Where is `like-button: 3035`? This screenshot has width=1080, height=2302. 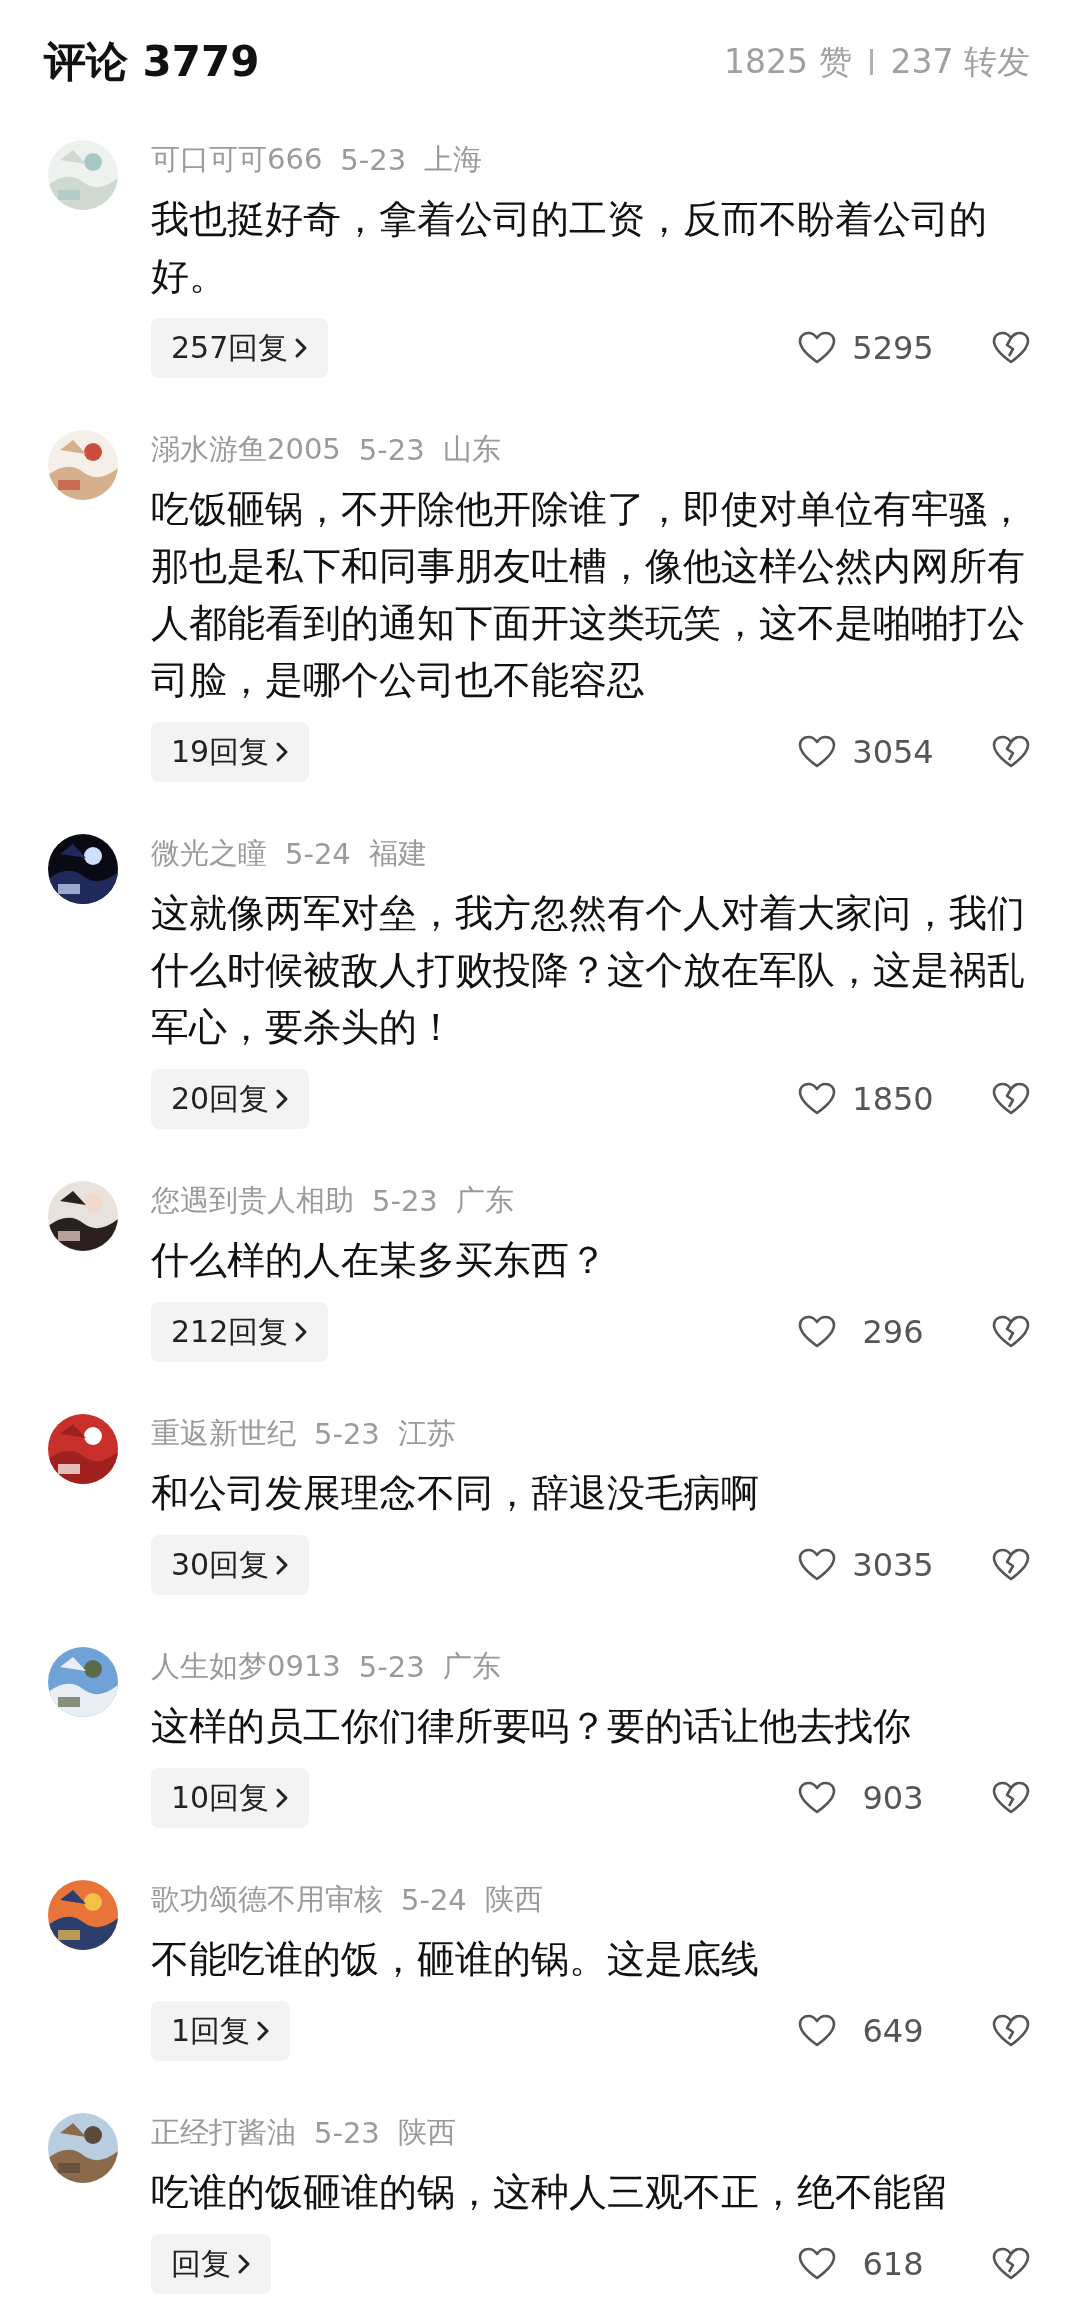 like-button: 3035 is located at coordinates (868, 1565).